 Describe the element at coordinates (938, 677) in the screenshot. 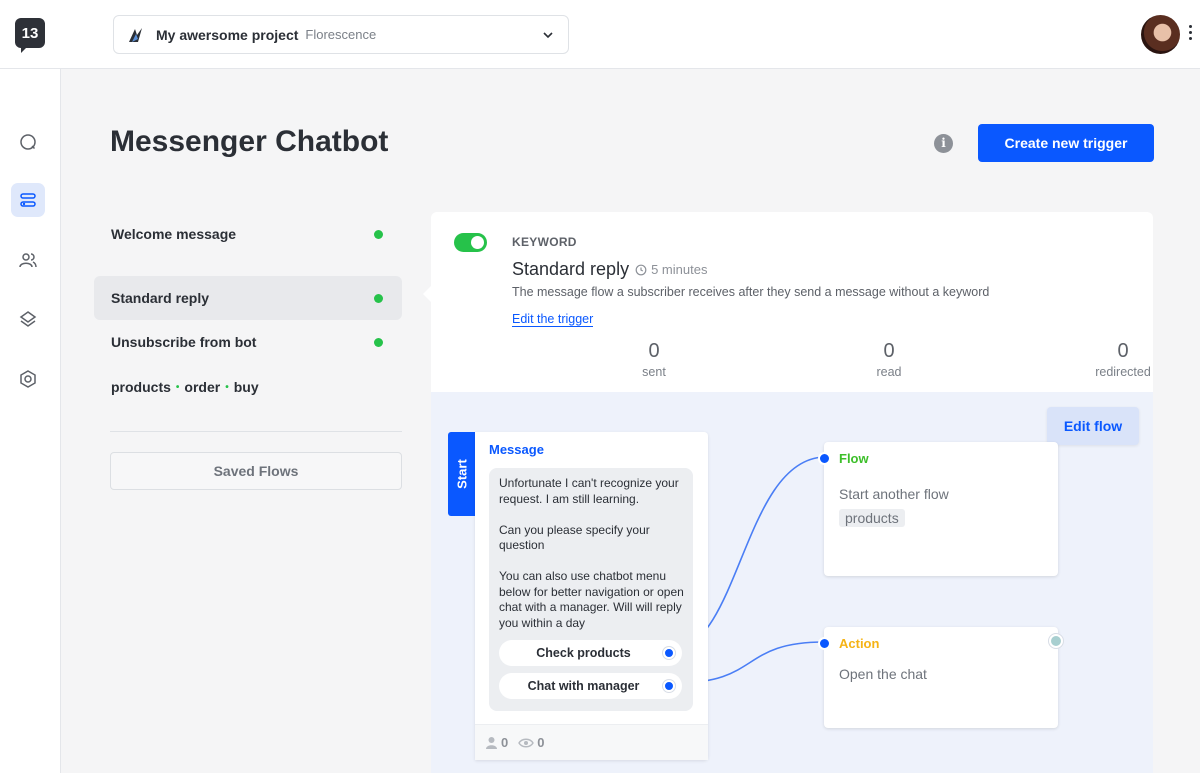

I see `action-node: Action Open the chat` at that location.